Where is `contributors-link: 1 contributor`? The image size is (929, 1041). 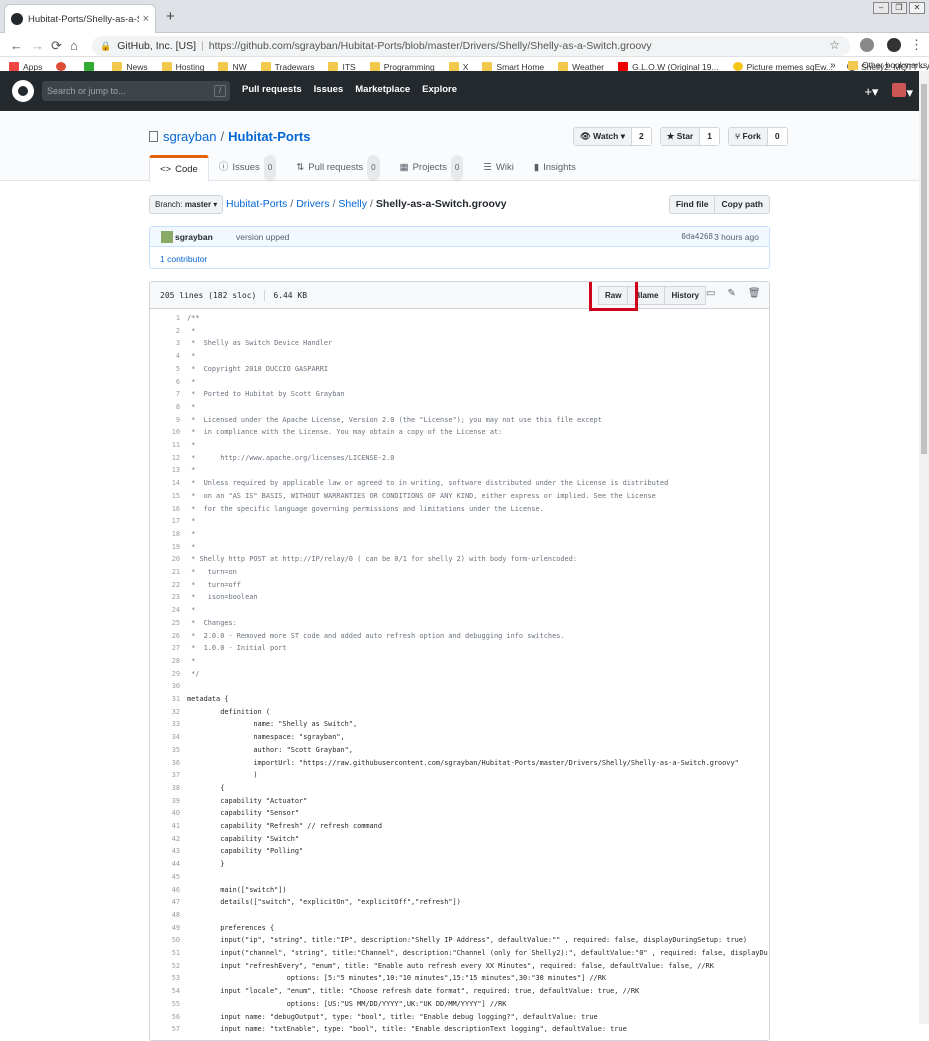
contributors-link: 1 contributor is located at coordinates (183, 259).